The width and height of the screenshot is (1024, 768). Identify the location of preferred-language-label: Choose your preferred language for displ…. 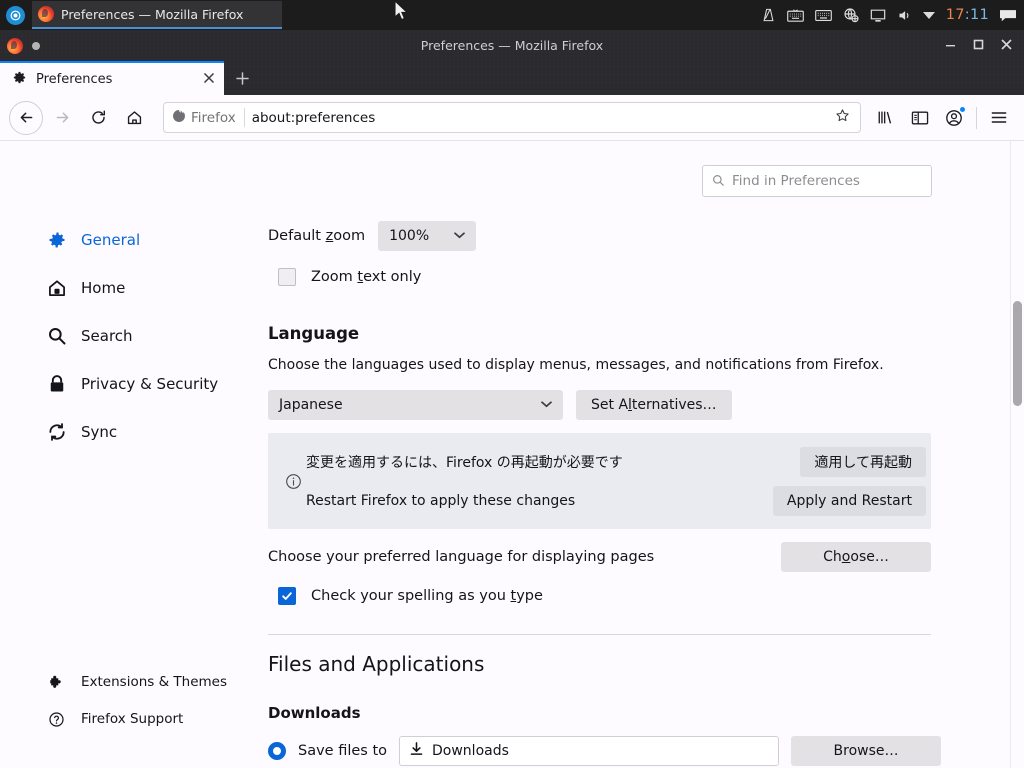
(461, 557).